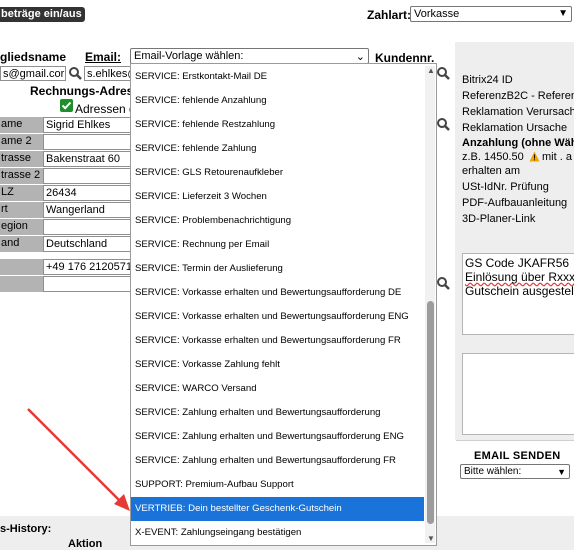  Describe the element at coordinates (26, 529) in the screenshot. I see `history-label: s-History:` at that location.